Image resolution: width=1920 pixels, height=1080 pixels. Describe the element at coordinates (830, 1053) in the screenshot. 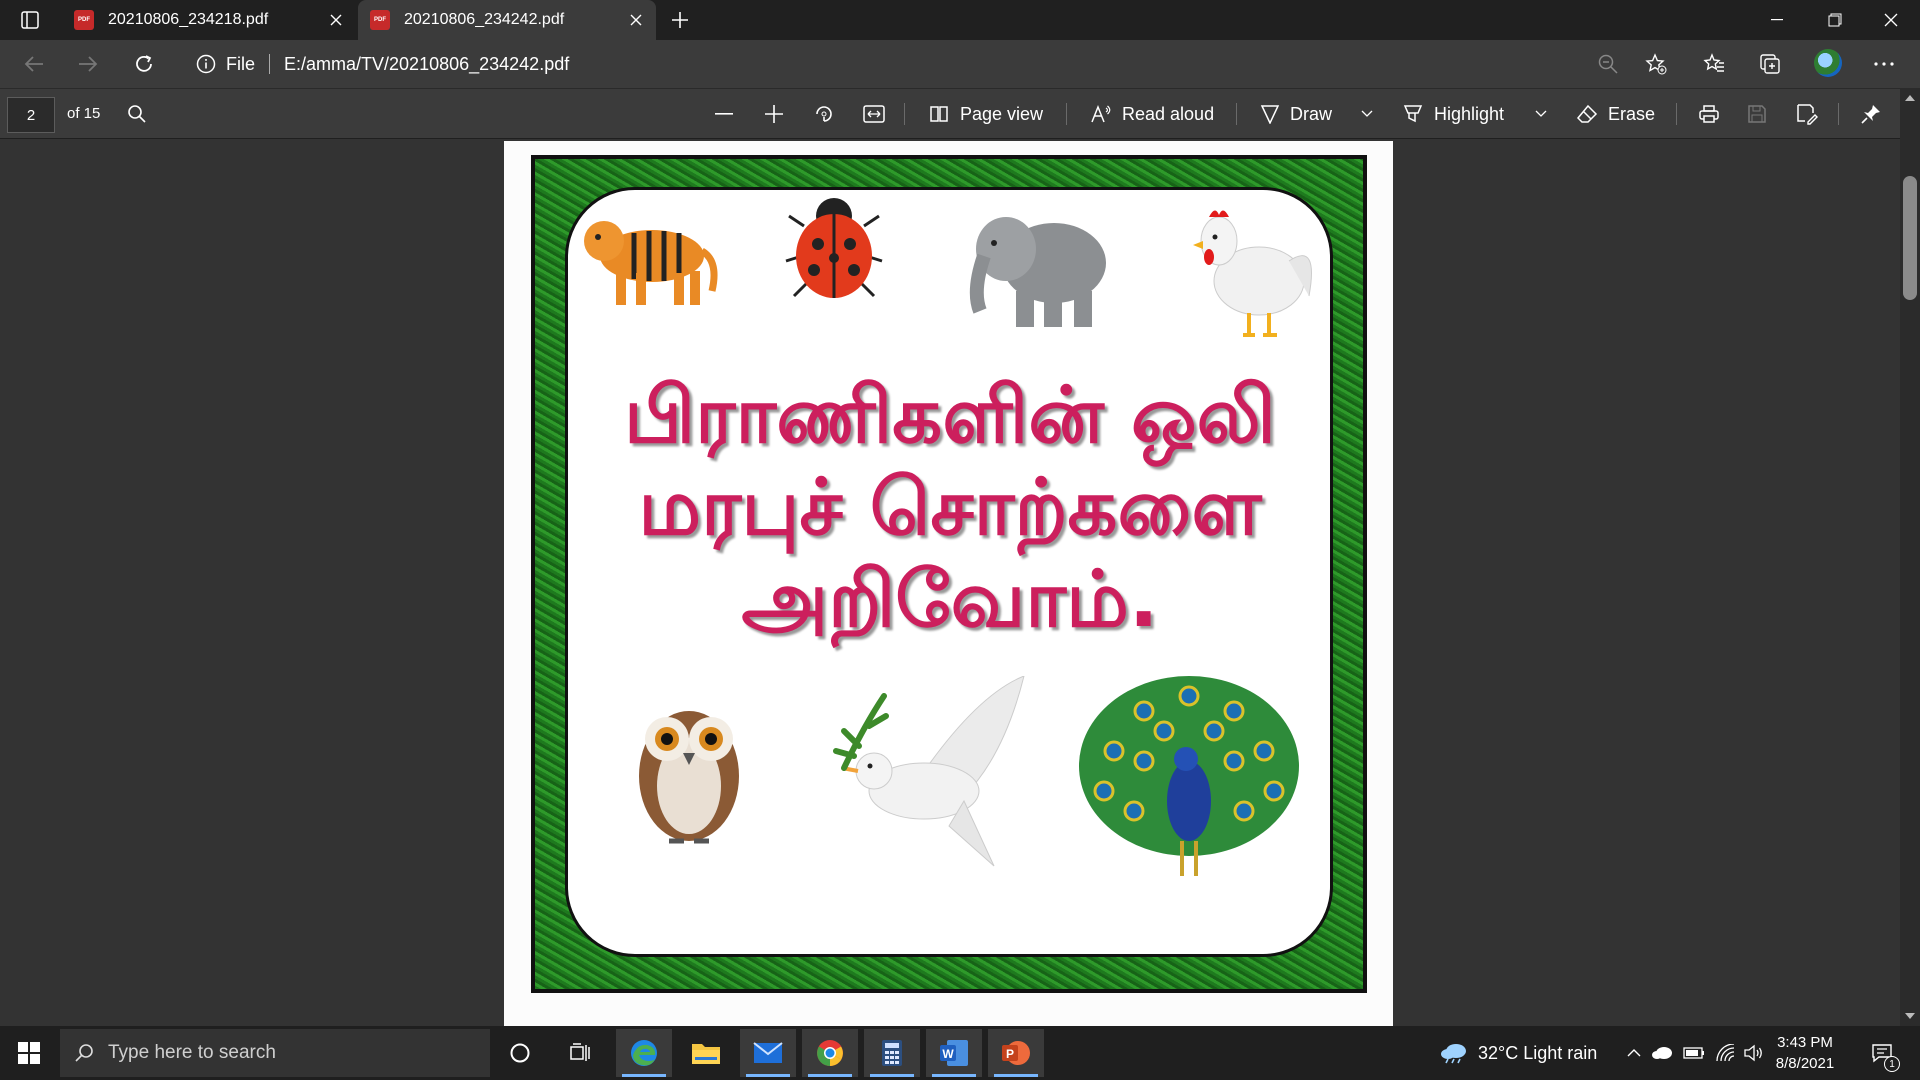

I see `chrome-app-button` at that location.